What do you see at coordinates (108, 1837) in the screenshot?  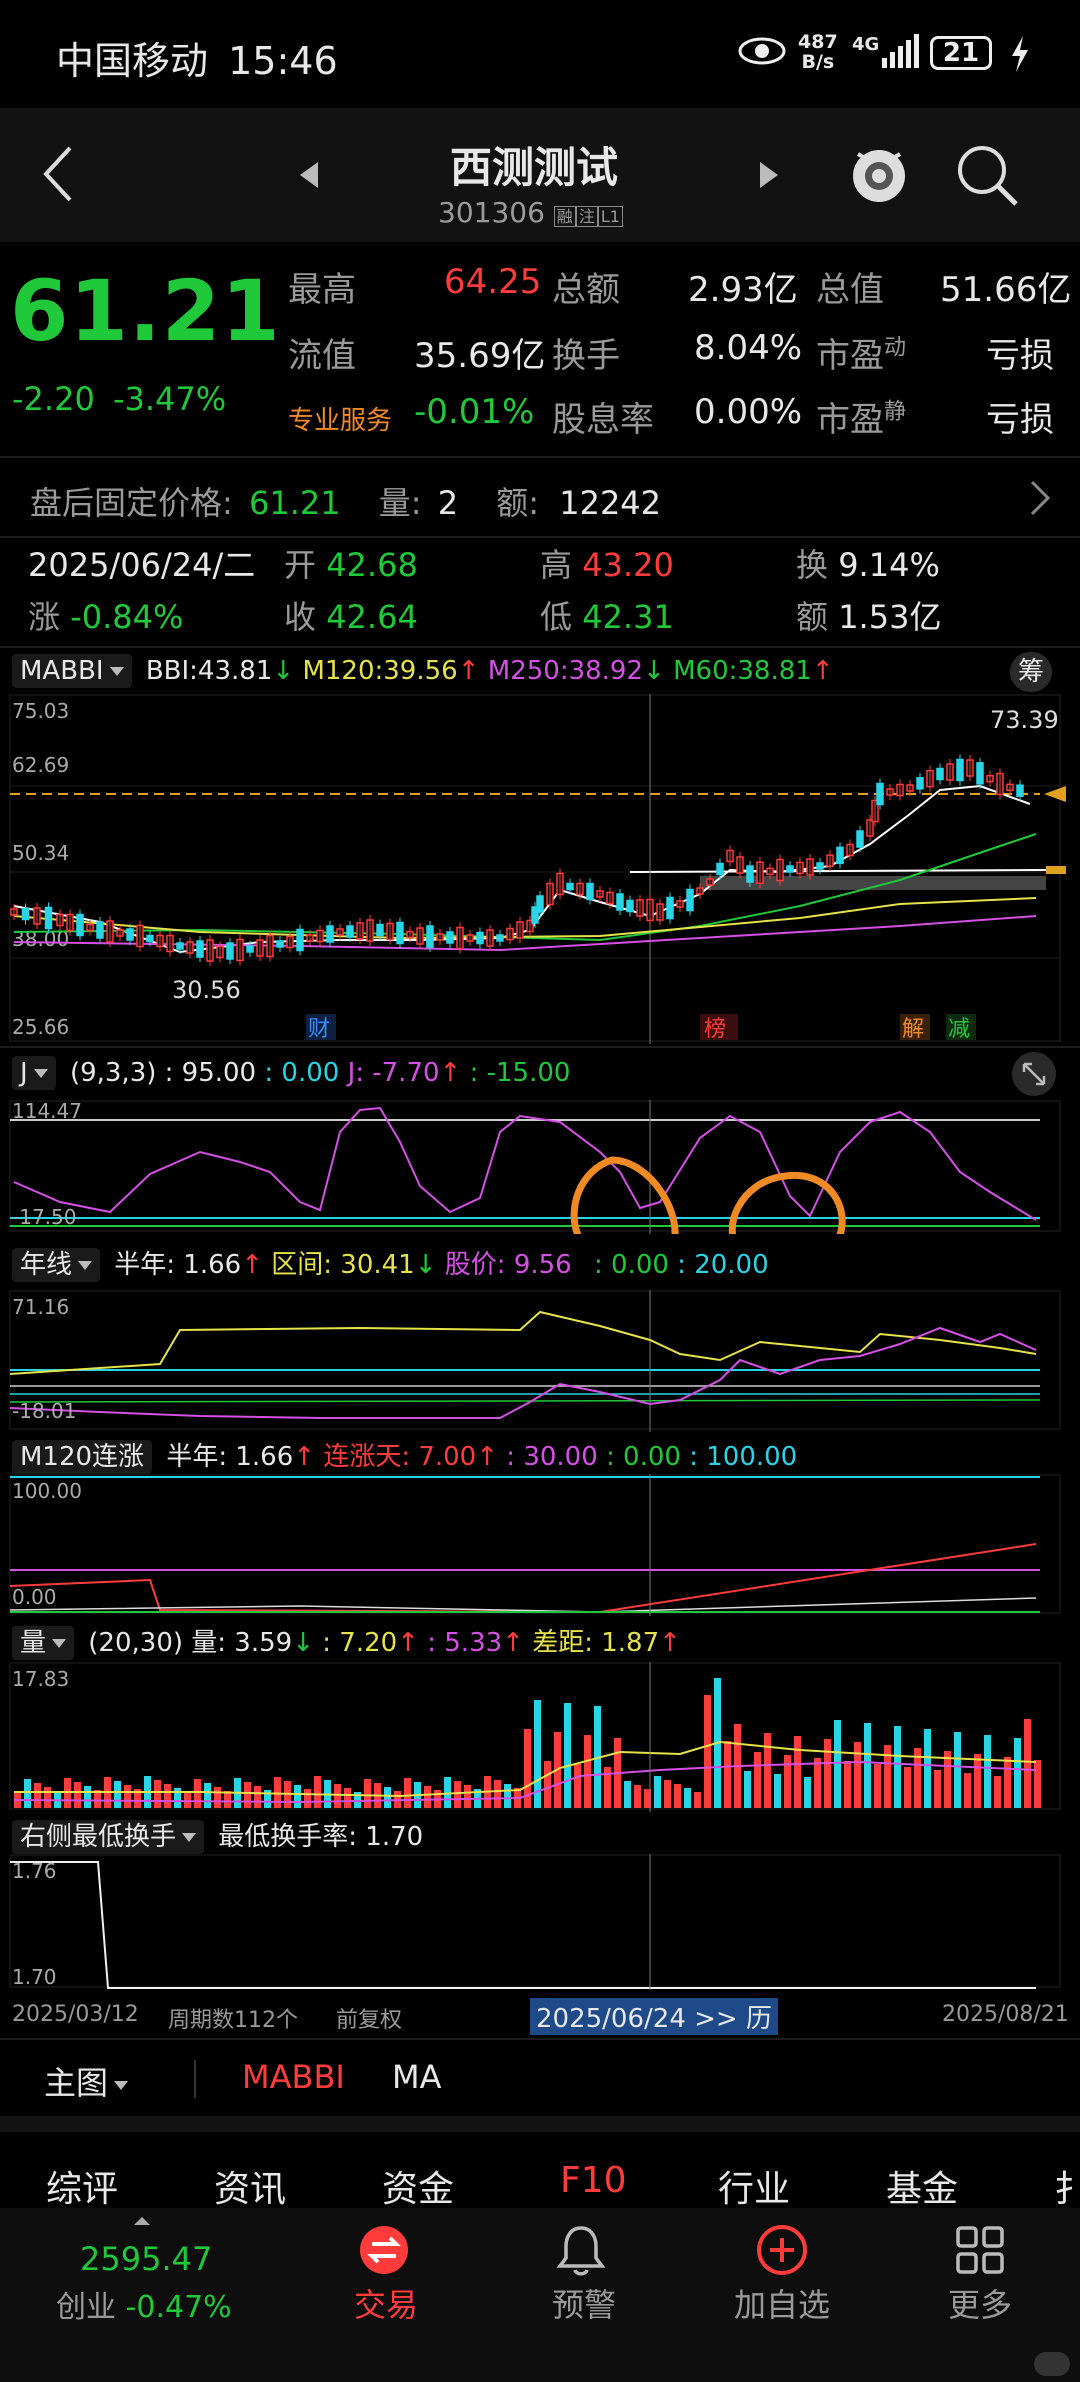 I see `turn-indicator-selector: 右侧最低换手` at bounding box center [108, 1837].